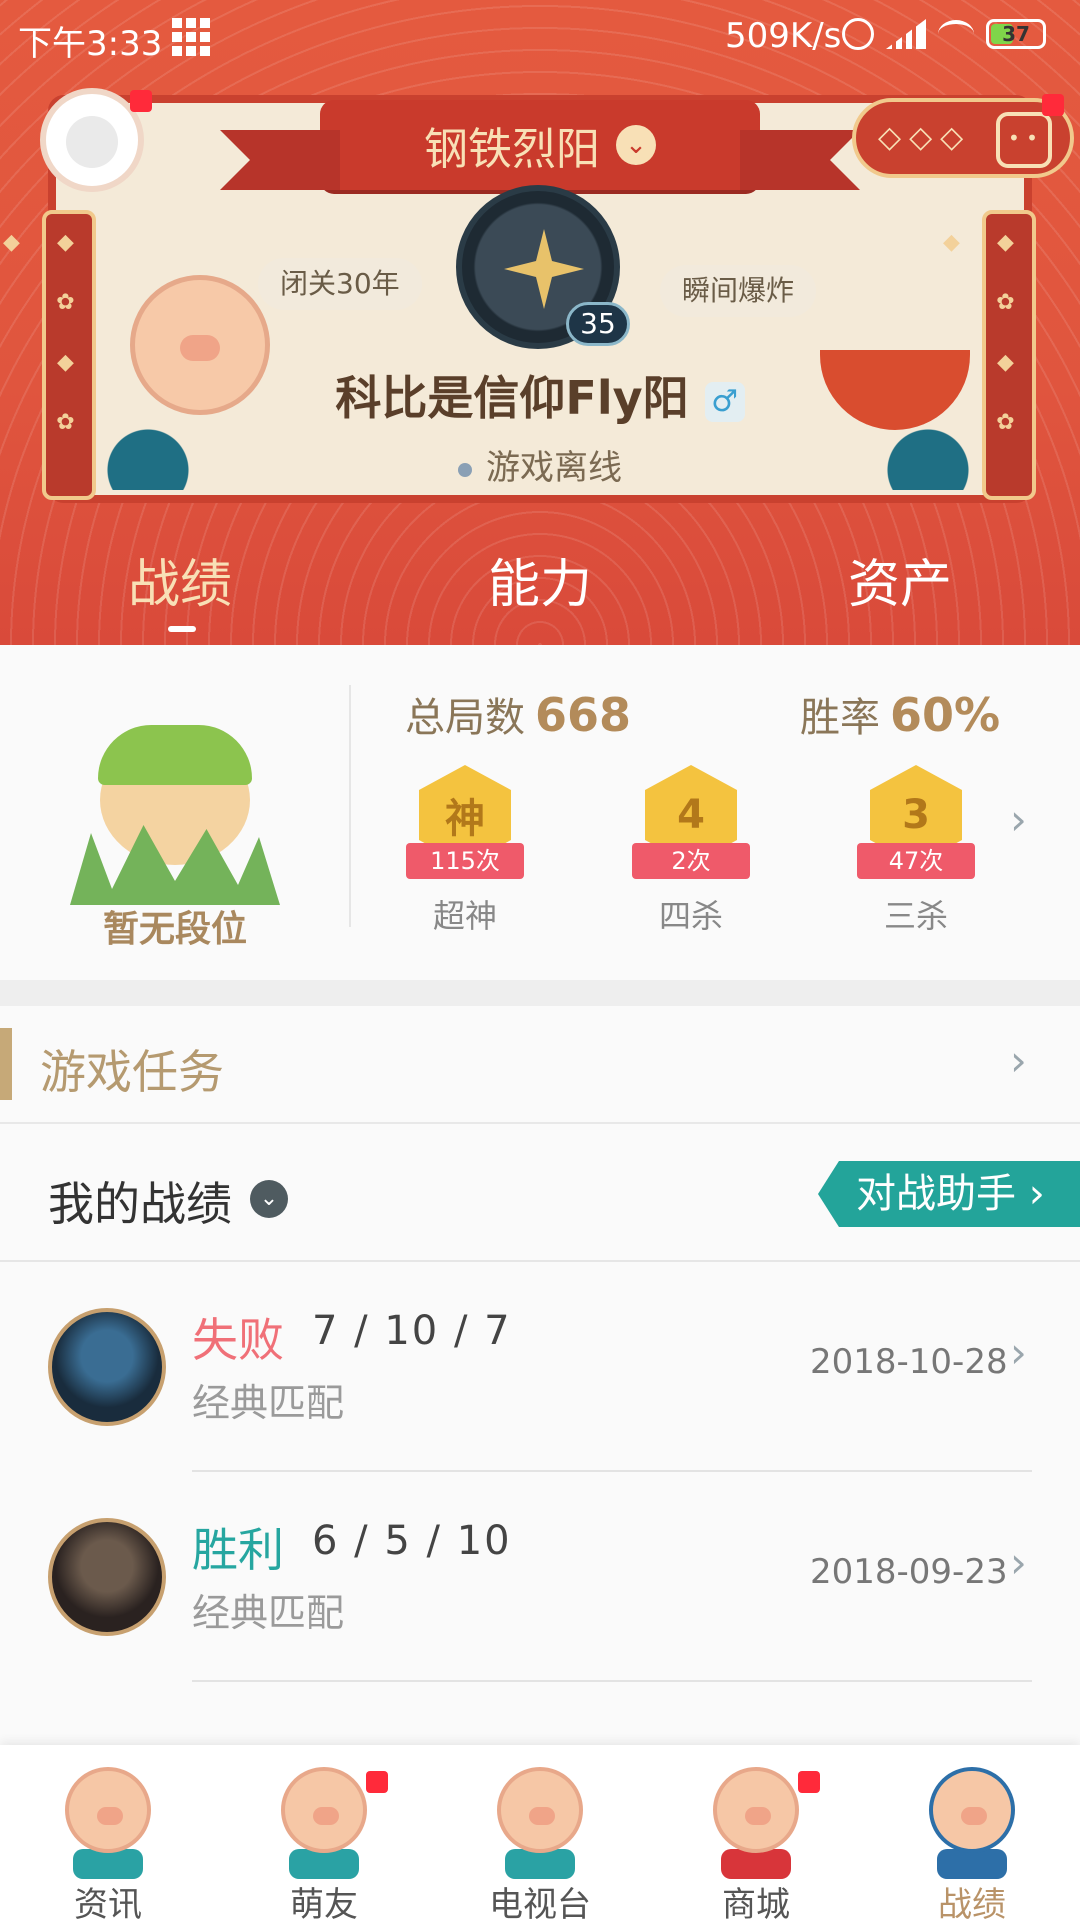 The width and height of the screenshot is (1080, 1920). Describe the element at coordinates (108, 1810) in the screenshot. I see `news-pig-icon` at that location.